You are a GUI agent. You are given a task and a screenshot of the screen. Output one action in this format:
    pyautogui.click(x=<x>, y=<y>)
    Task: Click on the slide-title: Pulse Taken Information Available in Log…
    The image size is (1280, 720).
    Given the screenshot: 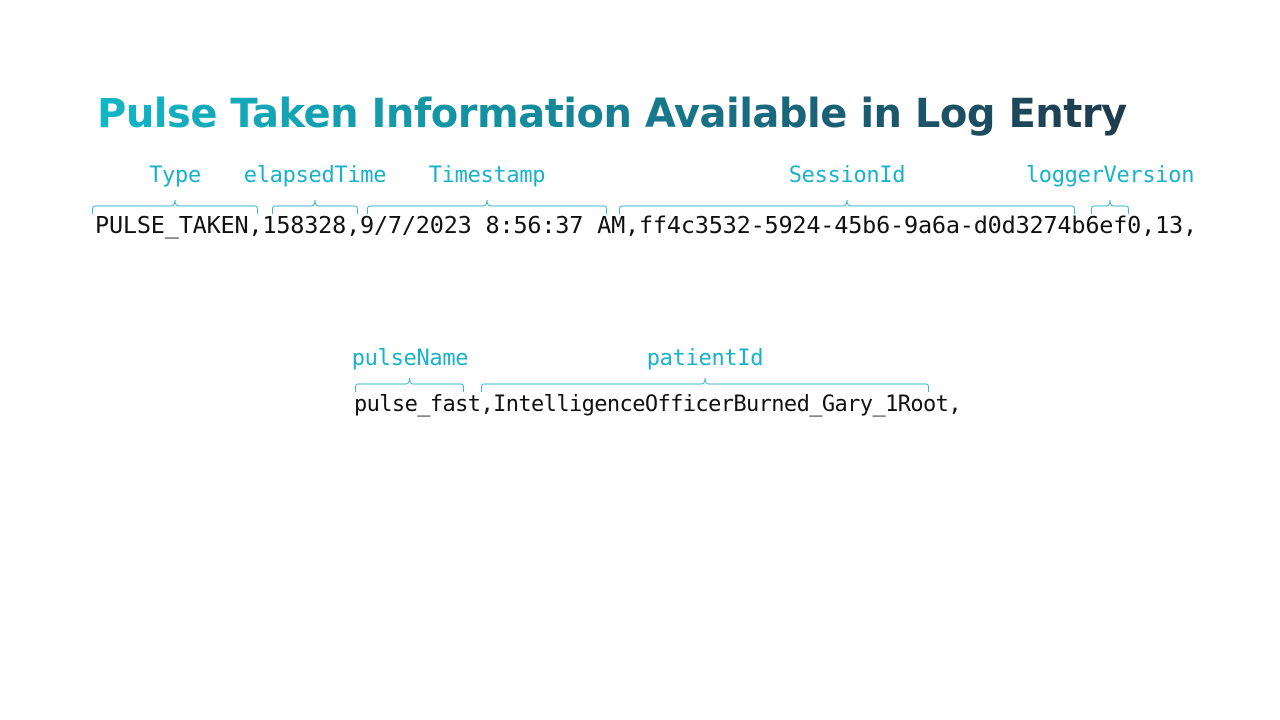 What is the action you would take?
    pyautogui.click(x=612, y=114)
    